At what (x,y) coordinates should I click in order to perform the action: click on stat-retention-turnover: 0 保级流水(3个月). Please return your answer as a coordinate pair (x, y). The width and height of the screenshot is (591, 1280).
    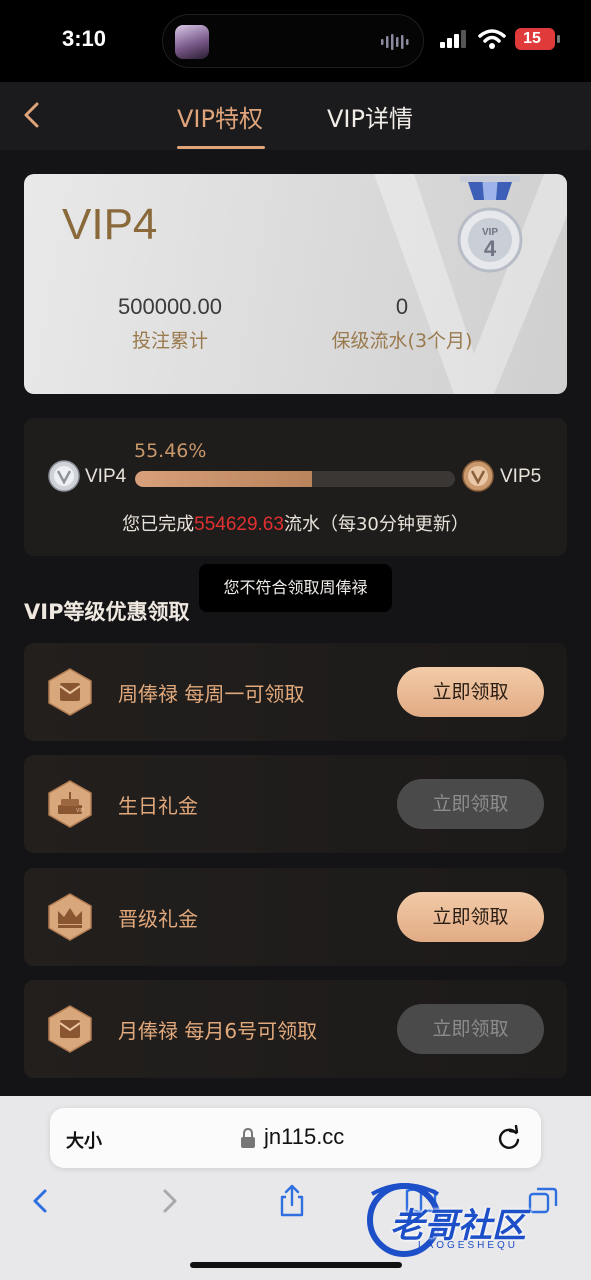
    Looking at the image, I should click on (402, 323).